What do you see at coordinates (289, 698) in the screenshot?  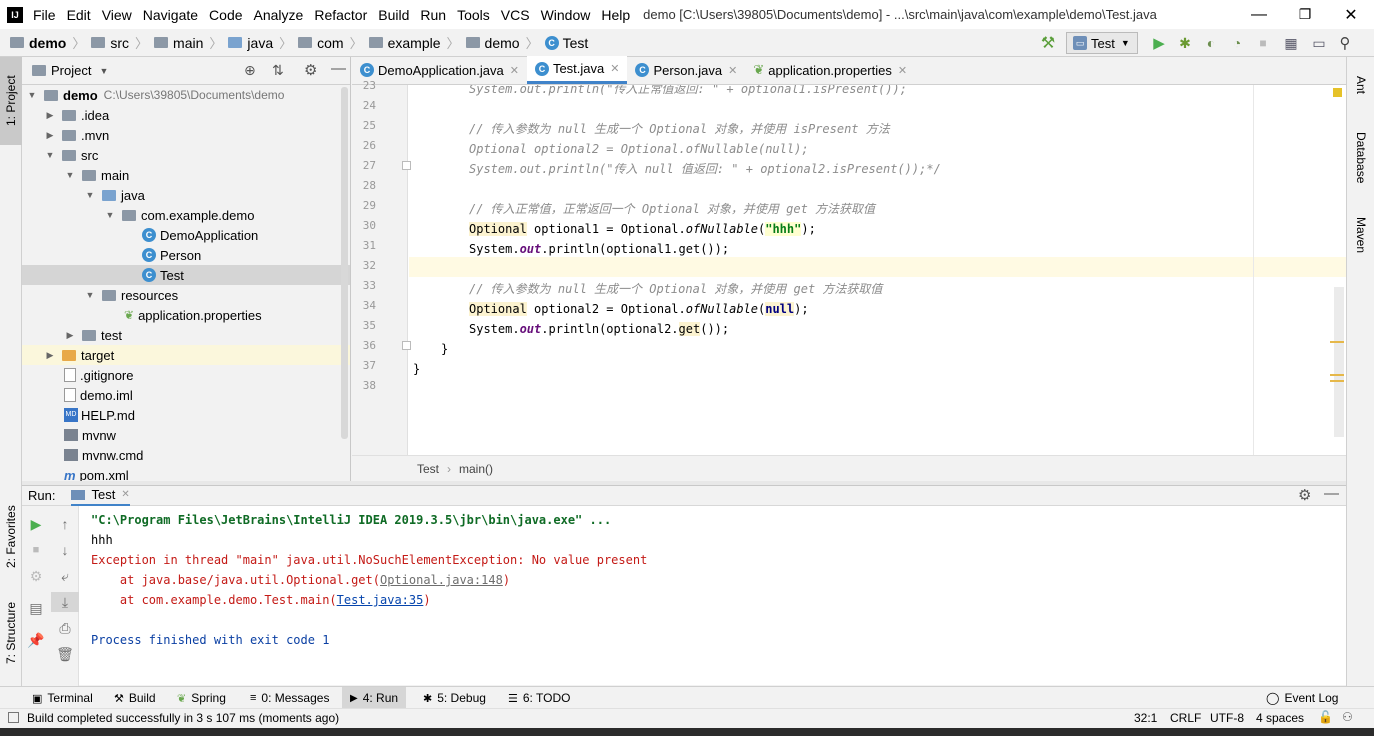 I see `tool-tab-messages: ≡ 0: Messages` at bounding box center [289, 698].